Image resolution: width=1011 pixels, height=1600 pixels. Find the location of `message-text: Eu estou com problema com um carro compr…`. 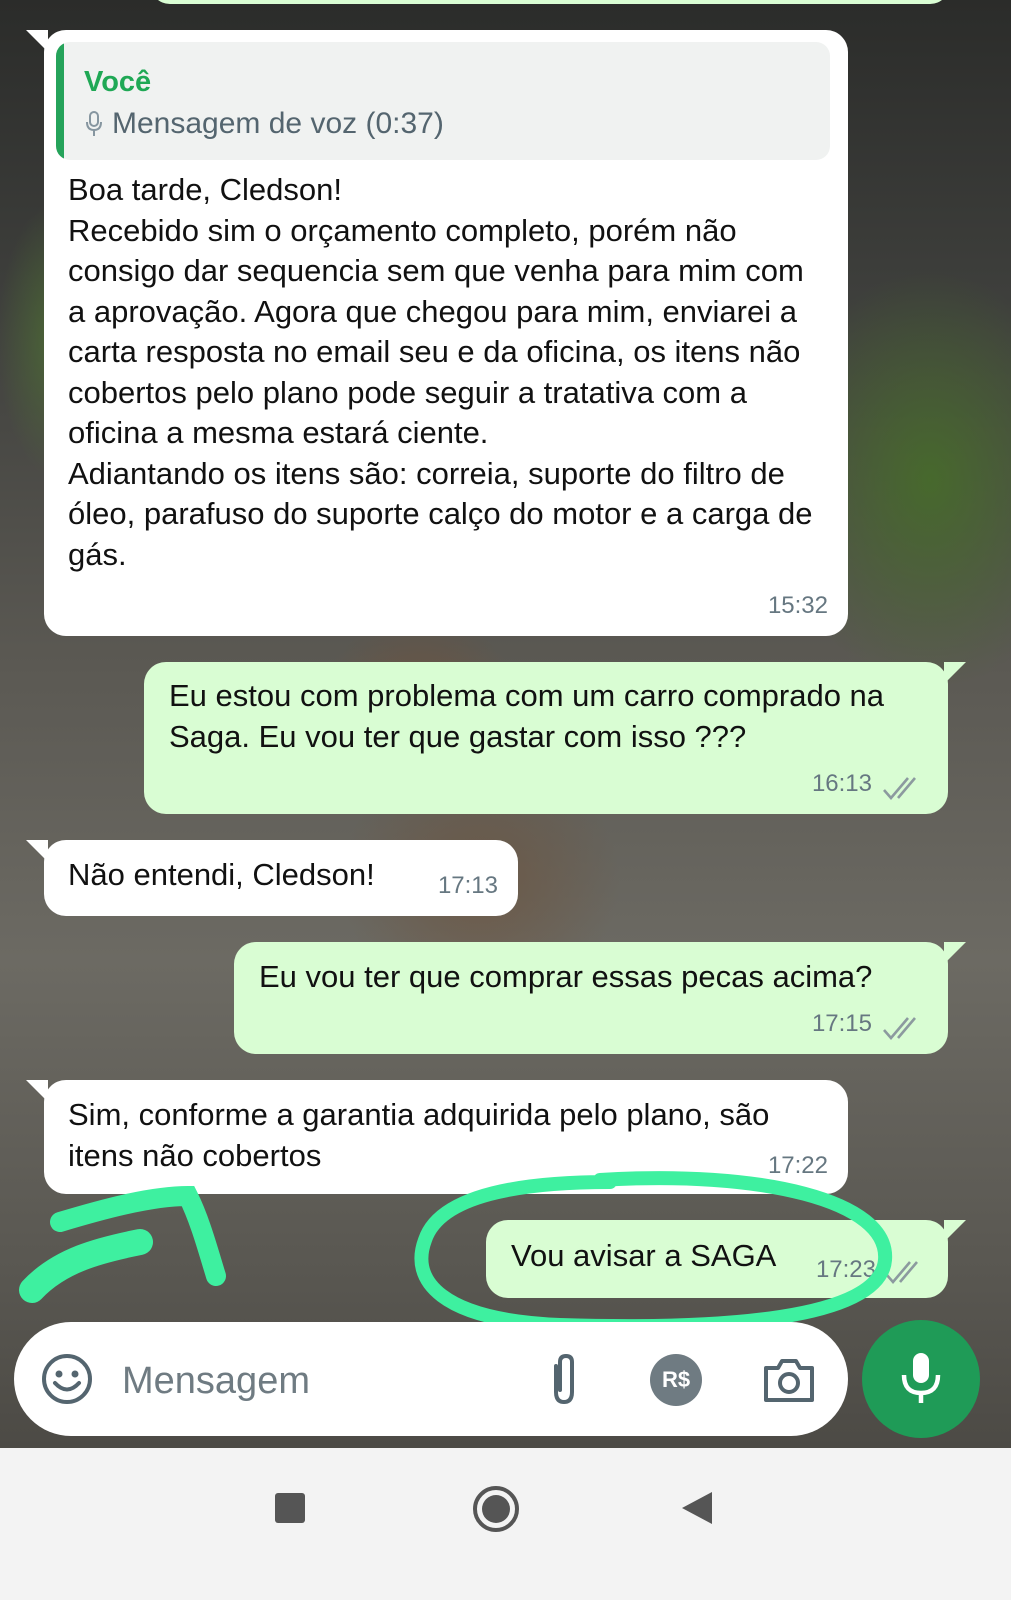

message-text: Eu estou com problema com um carro compr… is located at coordinates (527, 716).